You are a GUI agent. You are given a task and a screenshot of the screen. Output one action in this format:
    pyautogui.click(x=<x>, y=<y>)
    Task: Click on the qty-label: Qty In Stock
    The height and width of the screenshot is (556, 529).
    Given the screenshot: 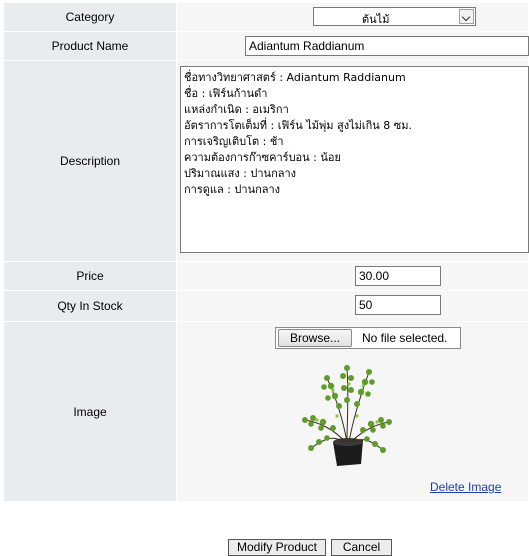 What is the action you would take?
    pyautogui.click(x=90, y=306)
    